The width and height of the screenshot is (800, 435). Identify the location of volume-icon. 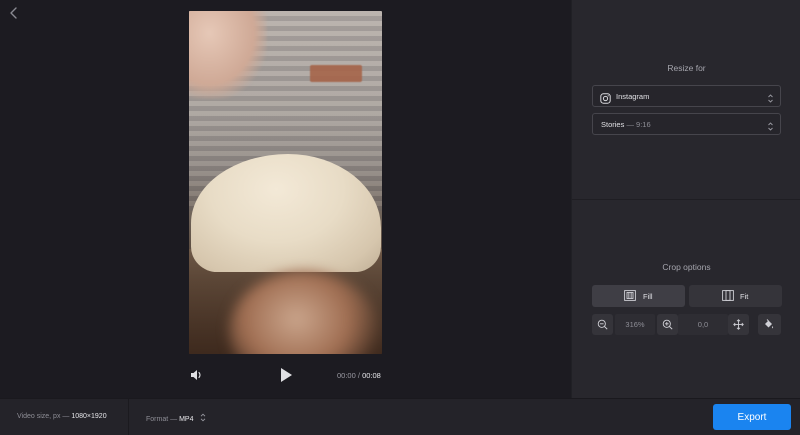
(196, 375).